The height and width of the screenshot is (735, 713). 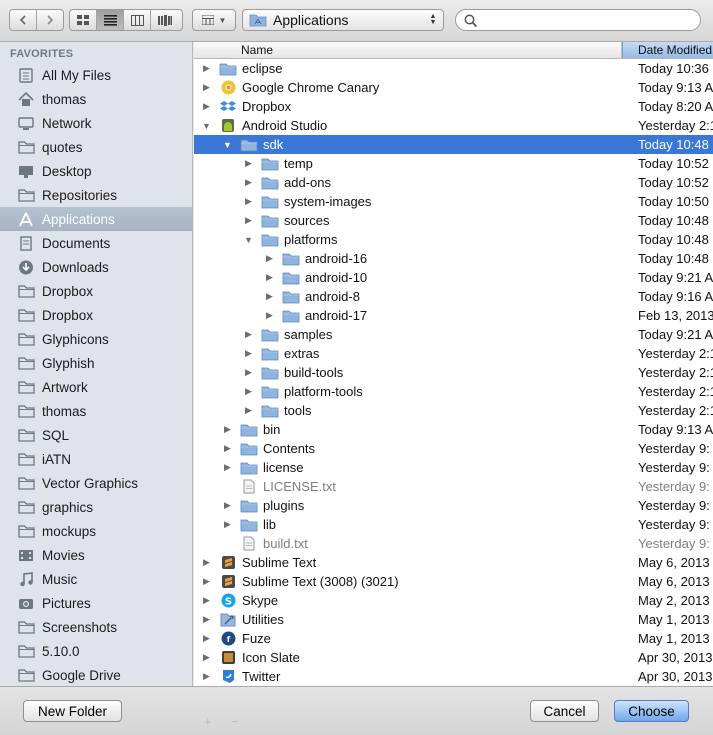 What do you see at coordinates (453, 524) in the screenshot?
I see `list-row: ▶ lib Yesterday 9:` at bounding box center [453, 524].